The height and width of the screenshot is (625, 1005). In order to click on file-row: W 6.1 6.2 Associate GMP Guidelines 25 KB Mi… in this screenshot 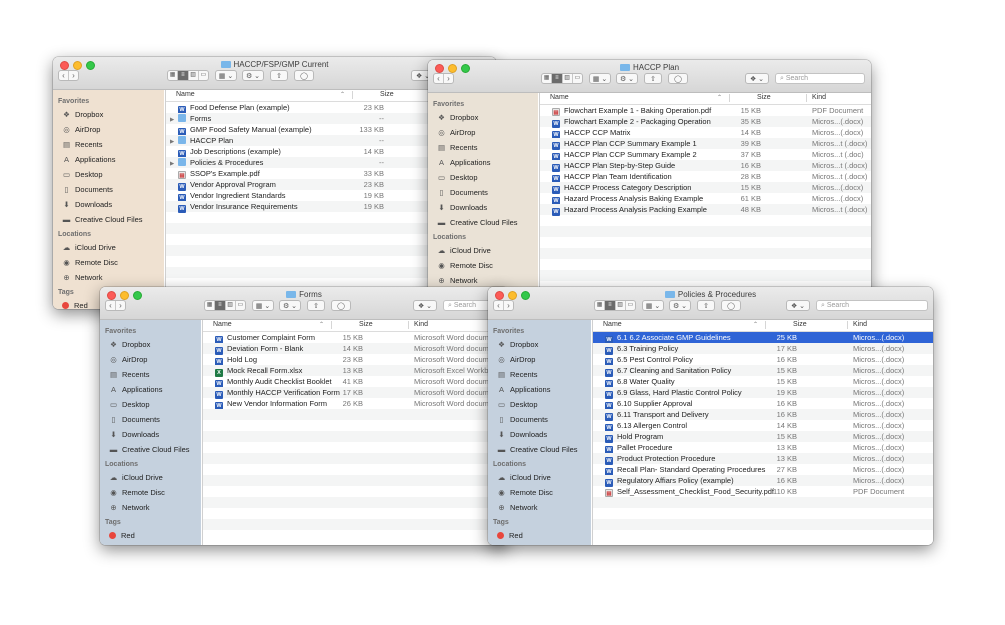, I will do `click(763, 338)`.